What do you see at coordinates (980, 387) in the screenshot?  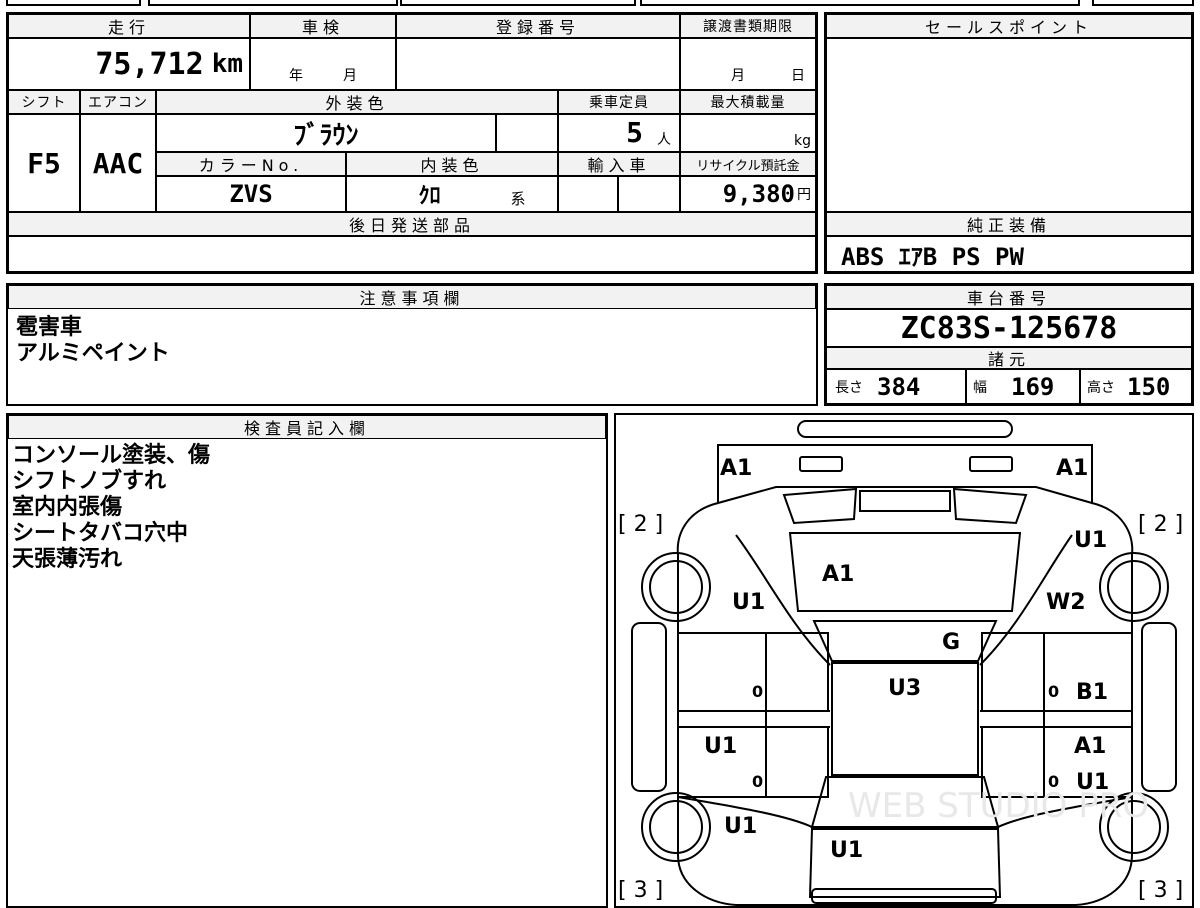 I see `spec-width-label: 幅` at bounding box center [980, 387].